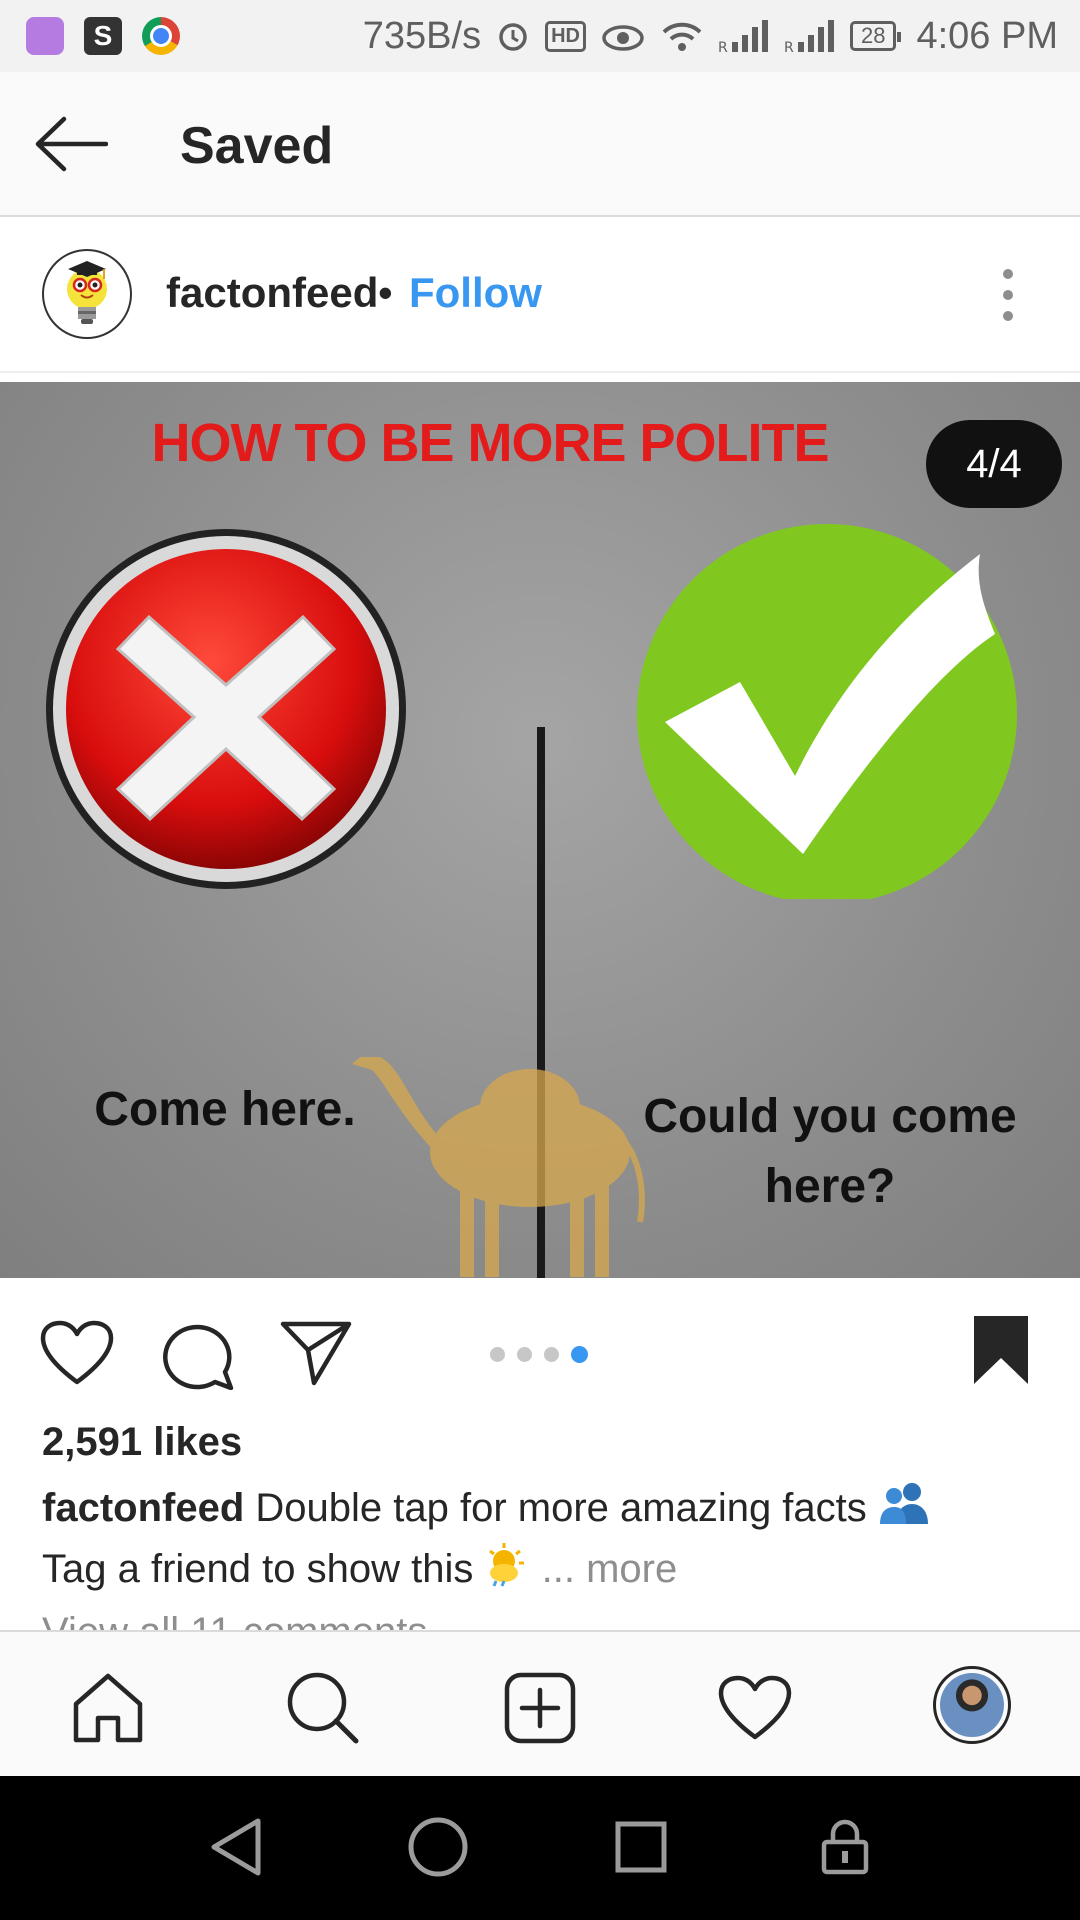 The height and width of the screenshot is (1920, 1080). I want to click on carousel-counter: 4/4, so click(994, 464).